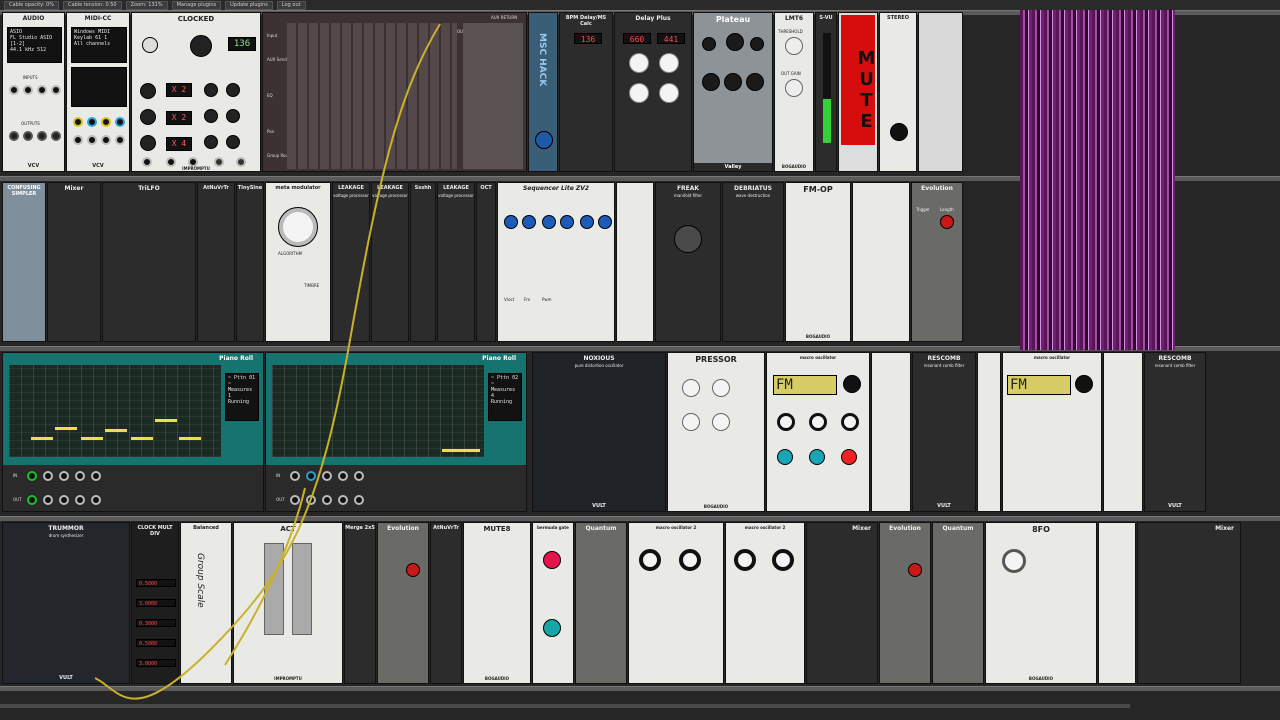  I want to click on rec-jack, so click(359, 476).